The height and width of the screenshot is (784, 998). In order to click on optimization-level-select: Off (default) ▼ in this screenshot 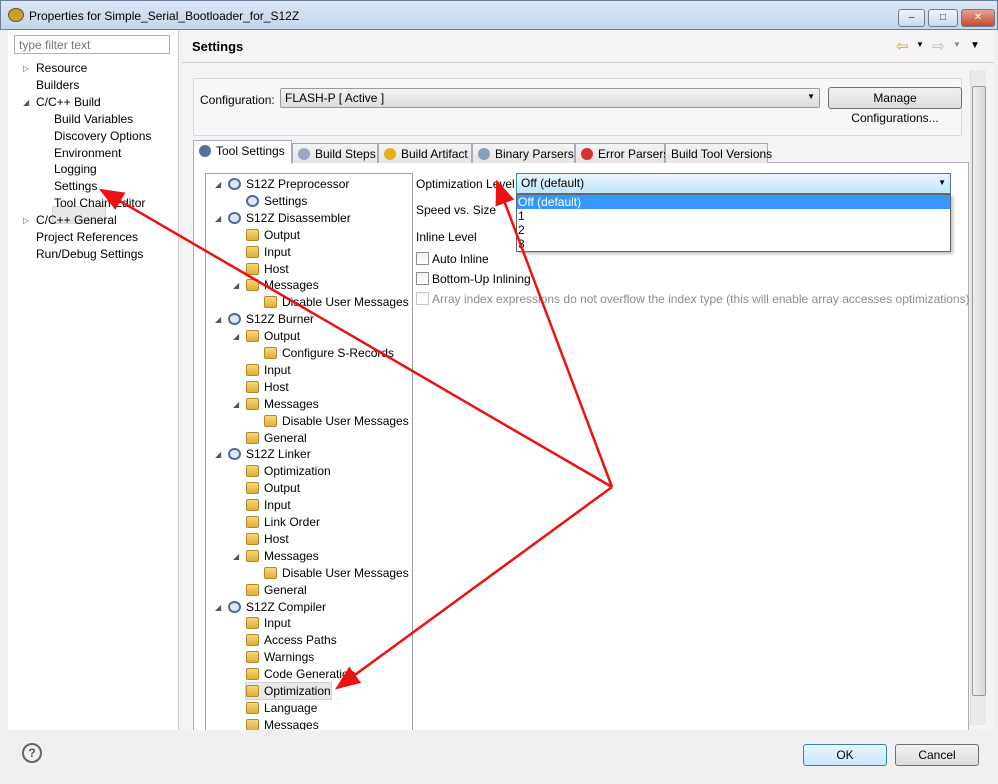, I will do `click(733, 183)`.